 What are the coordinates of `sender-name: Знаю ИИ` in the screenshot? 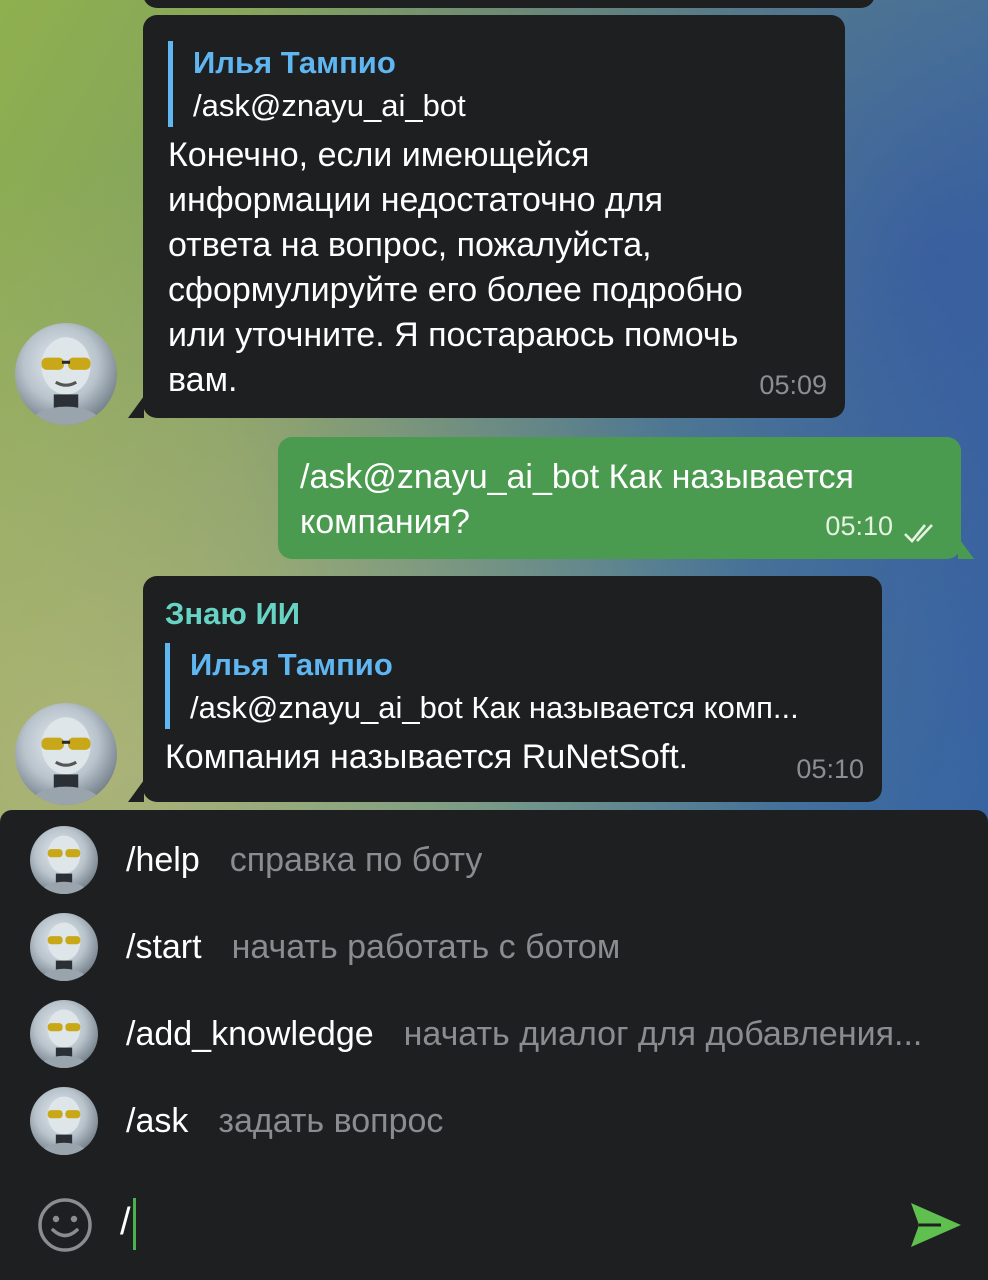 It's located at (233, 613).